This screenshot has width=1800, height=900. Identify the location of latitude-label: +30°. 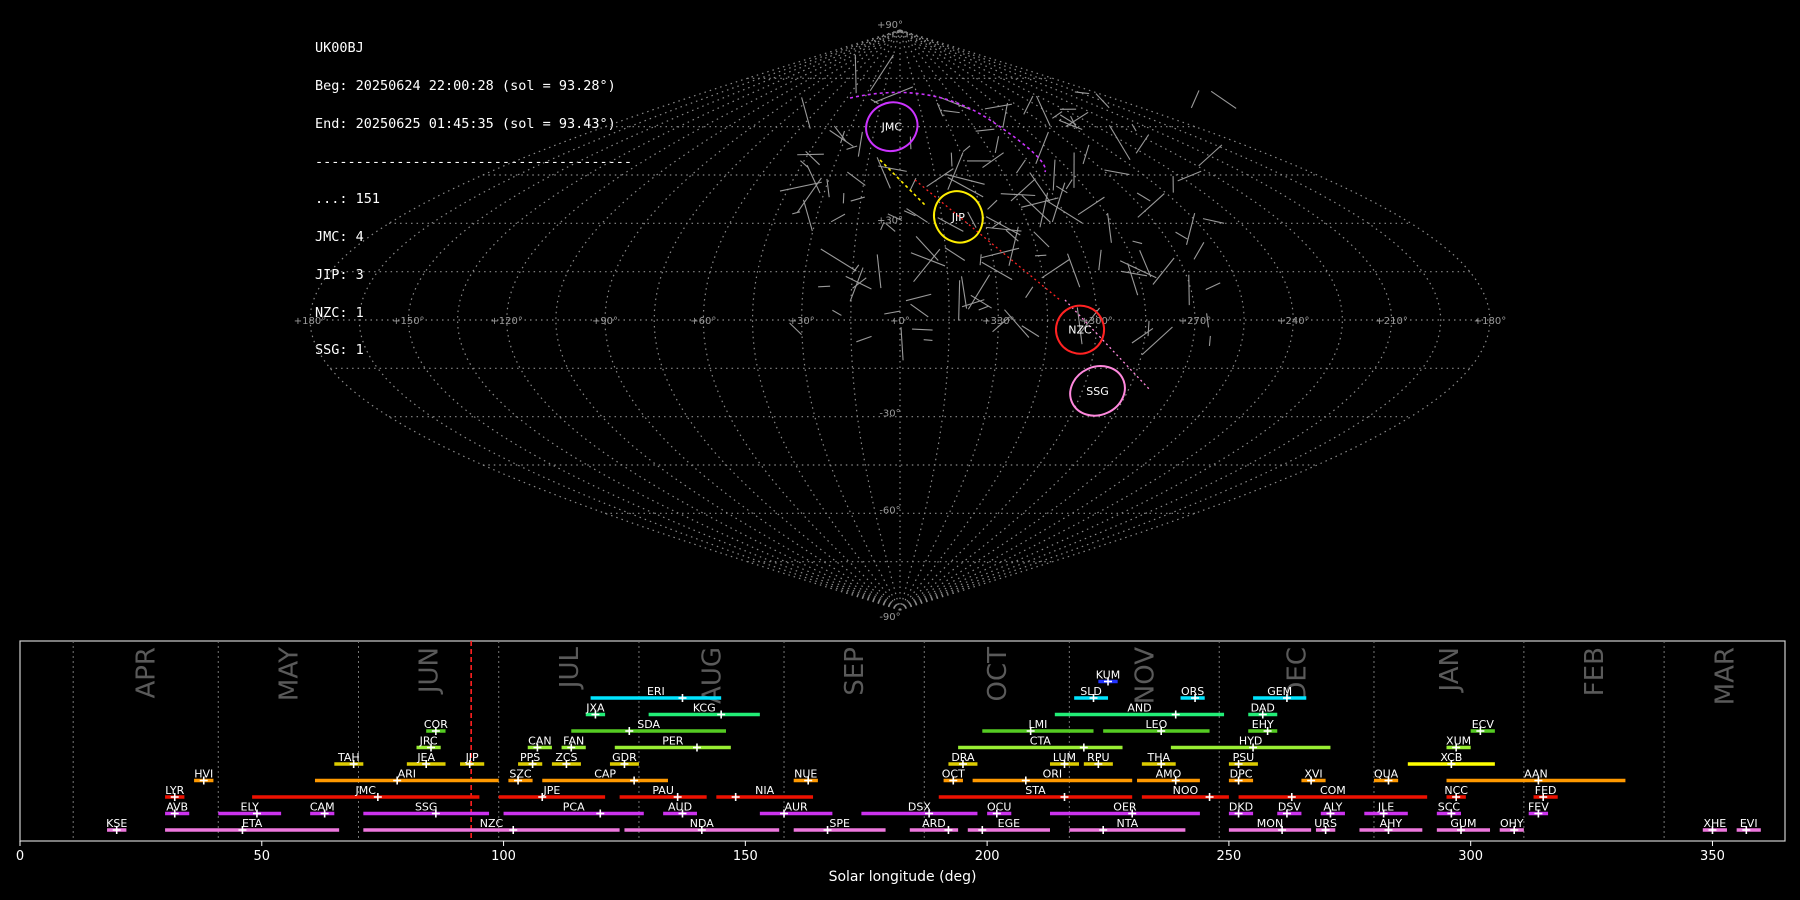
(890, 220).